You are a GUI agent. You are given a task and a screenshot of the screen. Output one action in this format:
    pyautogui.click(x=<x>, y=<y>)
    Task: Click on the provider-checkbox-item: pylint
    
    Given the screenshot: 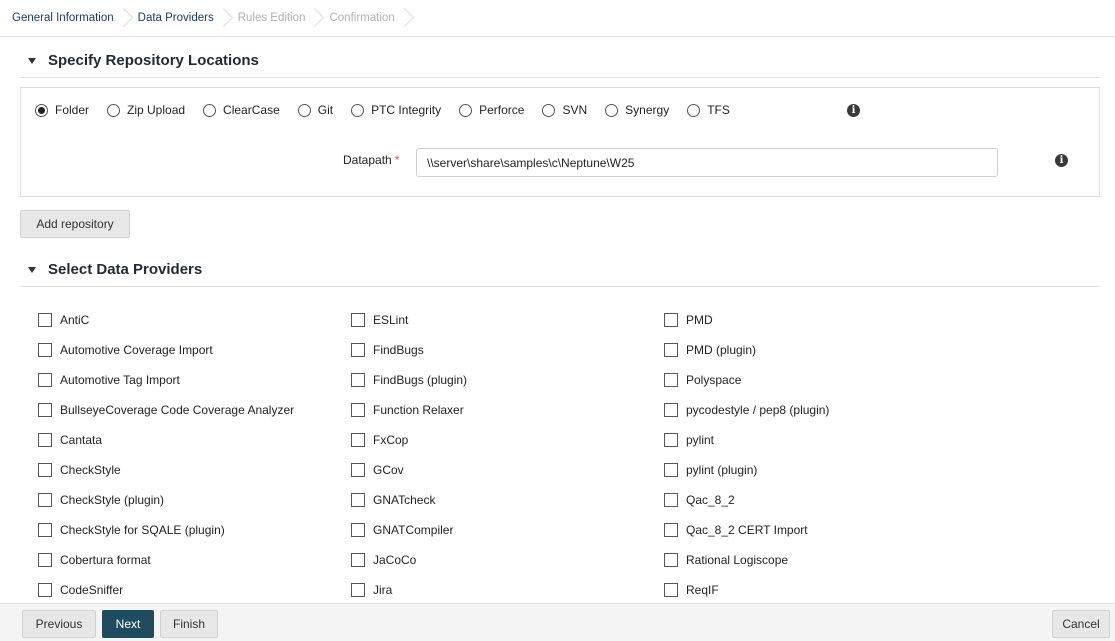 What is the action you would take?
    pyautogui.click(x=746, y=440)
    